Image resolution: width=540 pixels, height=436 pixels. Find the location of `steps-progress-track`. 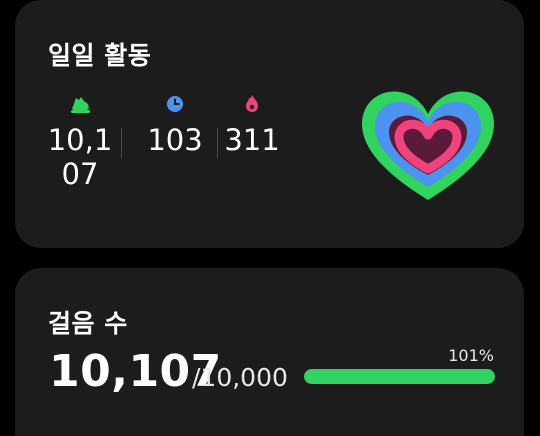

steps-progress-track is located at coordinates (399, 376).